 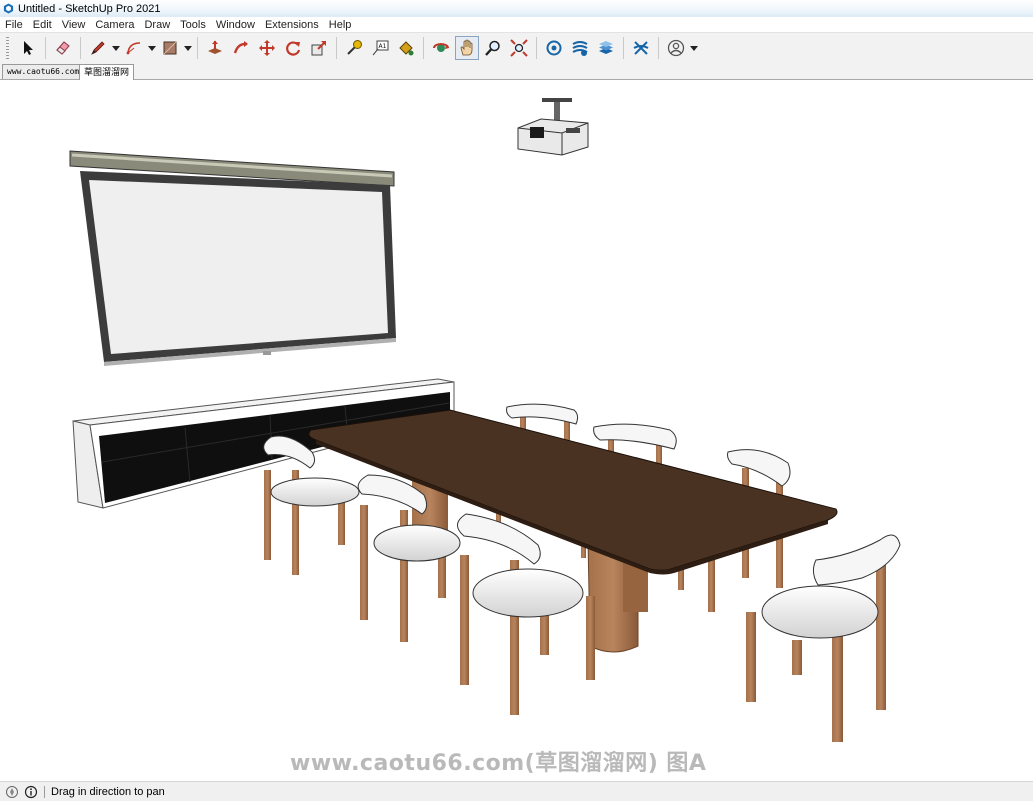 I want to click on arc-tool-dropdown, so click(x=152, y=48).